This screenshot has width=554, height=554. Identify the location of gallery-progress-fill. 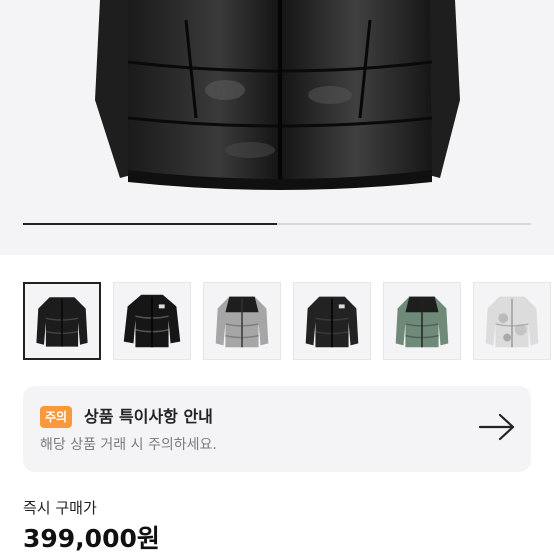
(150, 224).